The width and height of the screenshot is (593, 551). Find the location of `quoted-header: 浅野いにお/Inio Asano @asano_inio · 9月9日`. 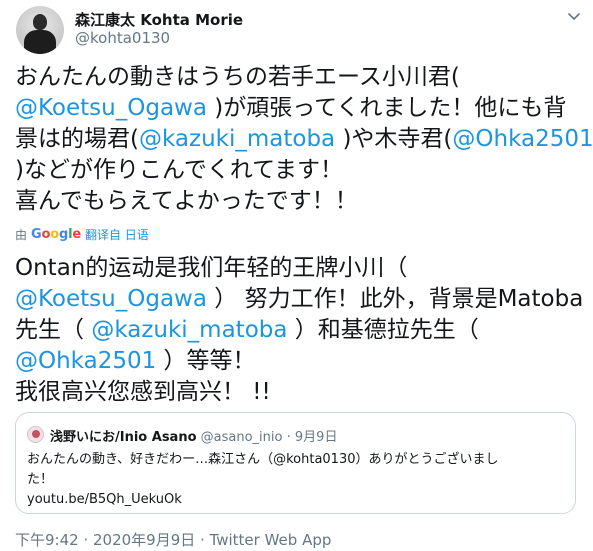

quoted-header: 浅野いにお/Inio Asano @asano_inio · 9月9日 is located at coordinates (193, 435).